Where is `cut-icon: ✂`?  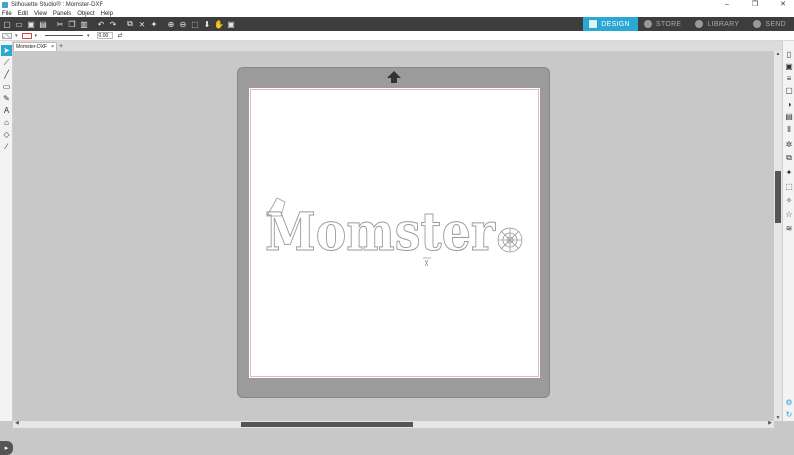 cut-icon: ✂ is located at coordinates (60, 24).